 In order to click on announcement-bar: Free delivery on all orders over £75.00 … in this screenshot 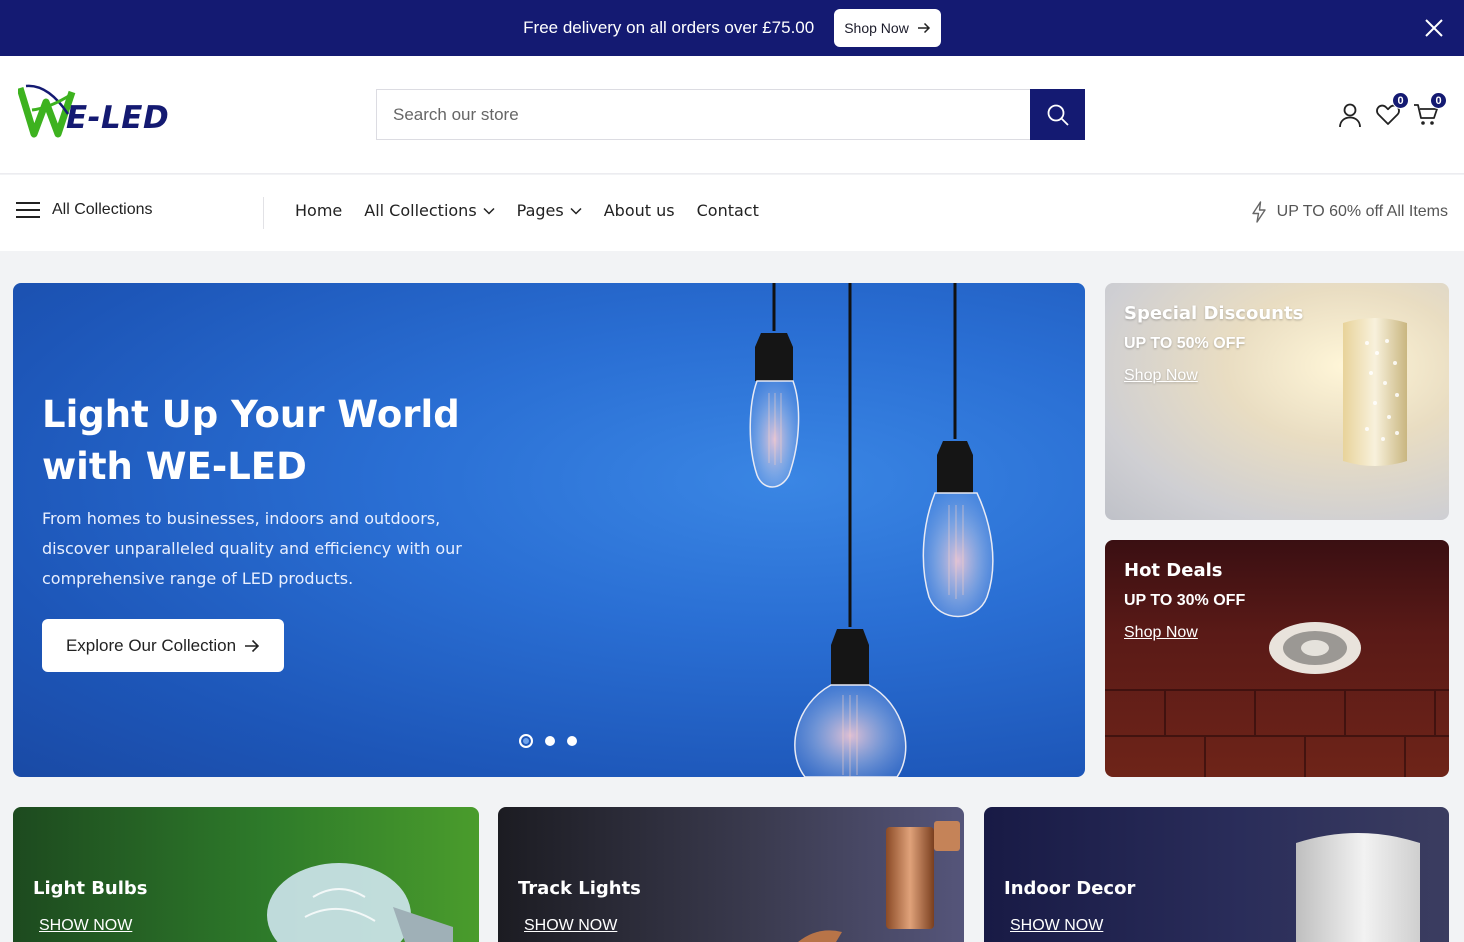, I will do `click(732, 28)`.